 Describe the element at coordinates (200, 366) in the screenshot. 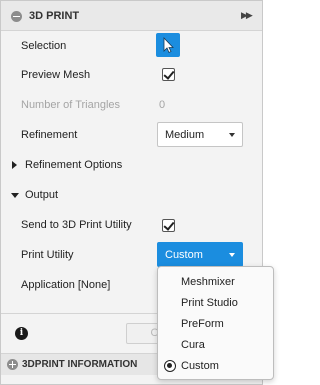

I see `menu-item-custom: Custom` at that location.